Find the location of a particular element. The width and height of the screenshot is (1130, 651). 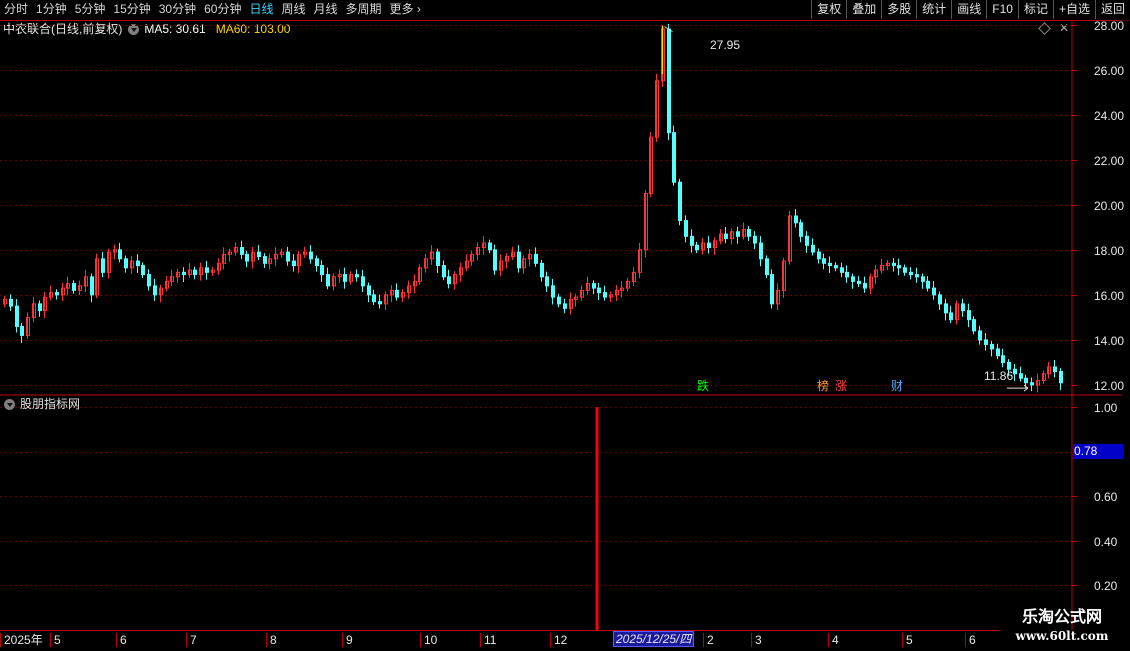

price-tick-label: 14.00 is located at coordinates (1109, 340).